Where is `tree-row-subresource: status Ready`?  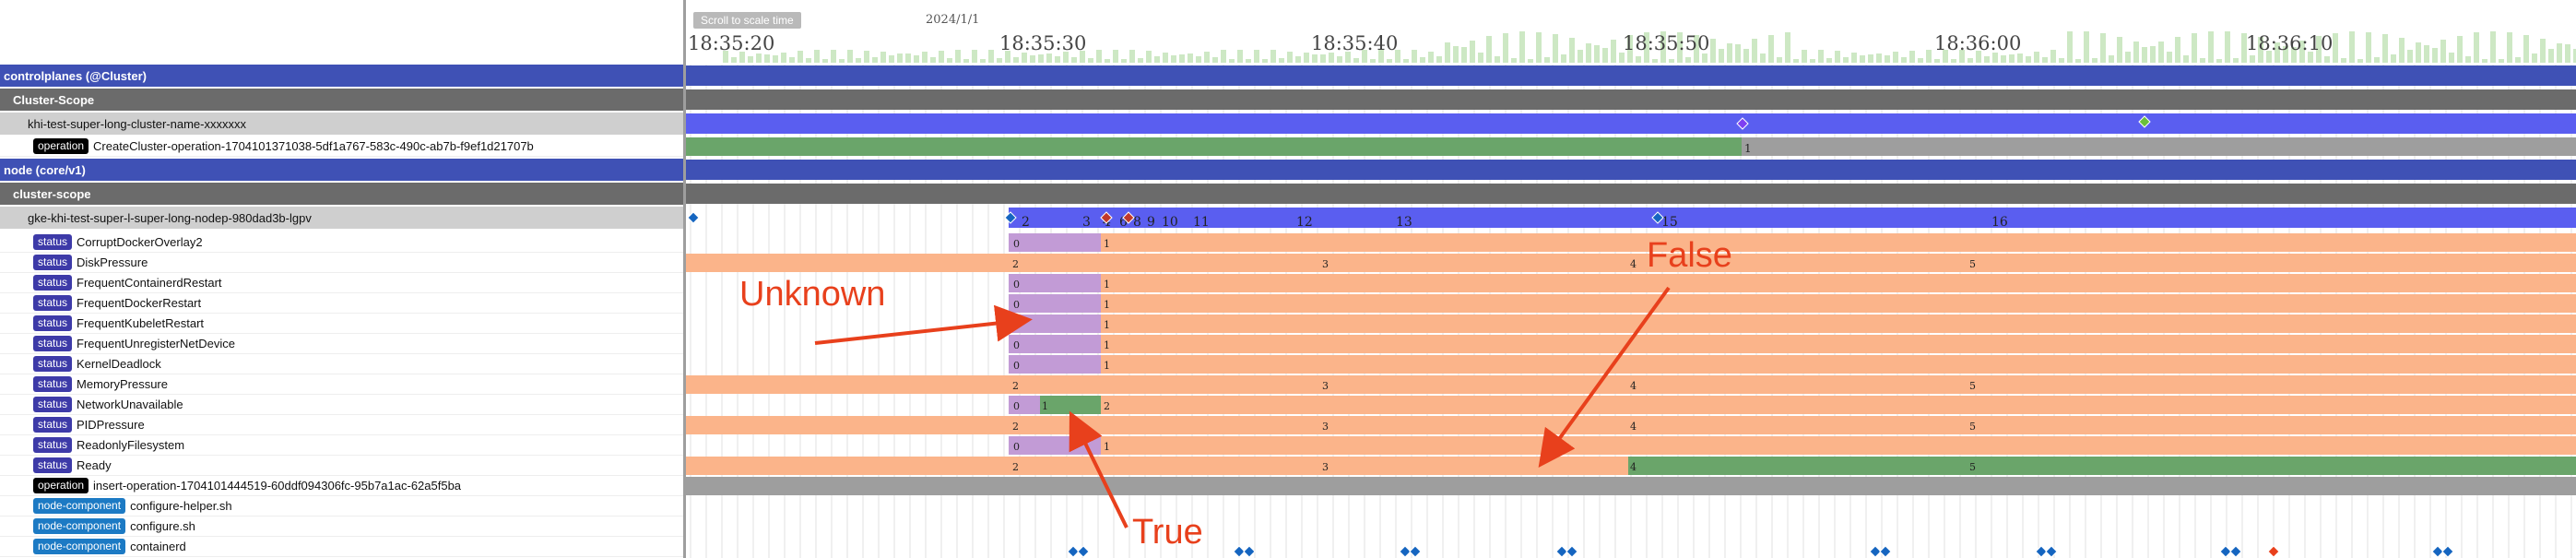 tree-row-subresource: status Ready is located at coordinates (341, 466).